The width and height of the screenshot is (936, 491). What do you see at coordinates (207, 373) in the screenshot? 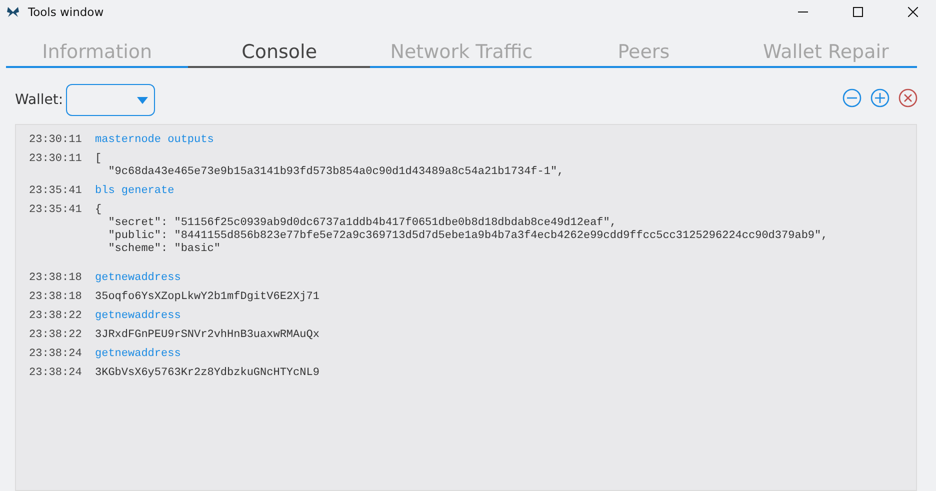
I see `console-output: 3KGbVsX6y5763Kr2z8YdbzkuGNcHTYcNL9` at bounding box center [207, 373].